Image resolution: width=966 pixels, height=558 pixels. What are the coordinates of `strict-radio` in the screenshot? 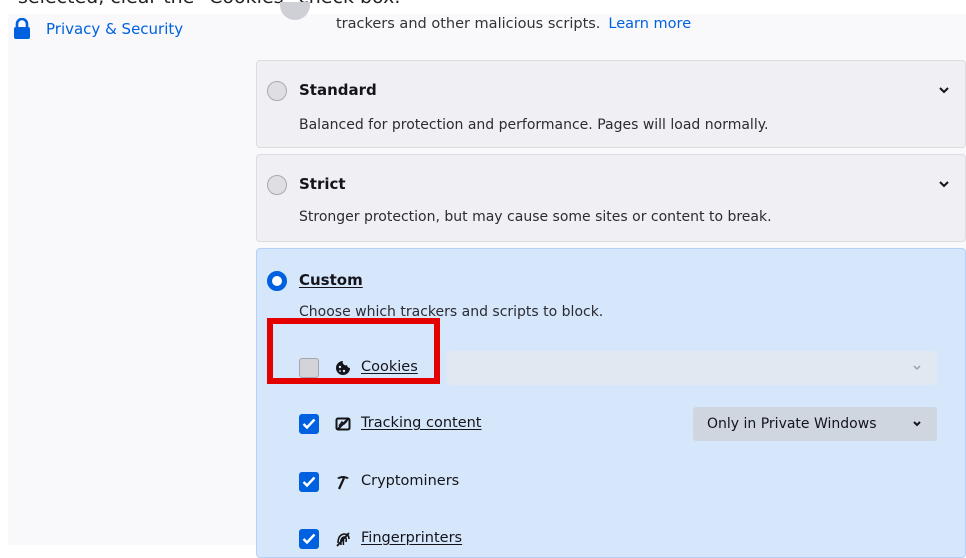 It's located at (277, 185).